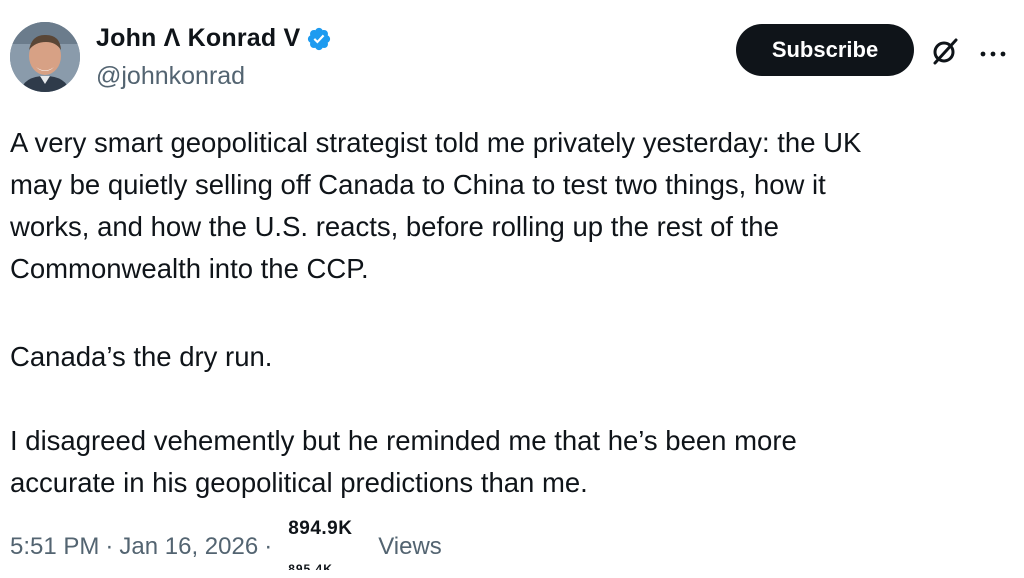 This screenshot has height=578, width=1024. I want to click on grok-icon, so click(945, 51).